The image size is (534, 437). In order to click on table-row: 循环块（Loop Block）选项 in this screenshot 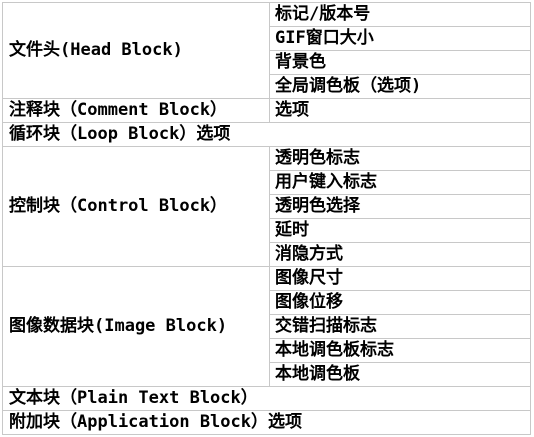, I will do `click(266, 134)`.